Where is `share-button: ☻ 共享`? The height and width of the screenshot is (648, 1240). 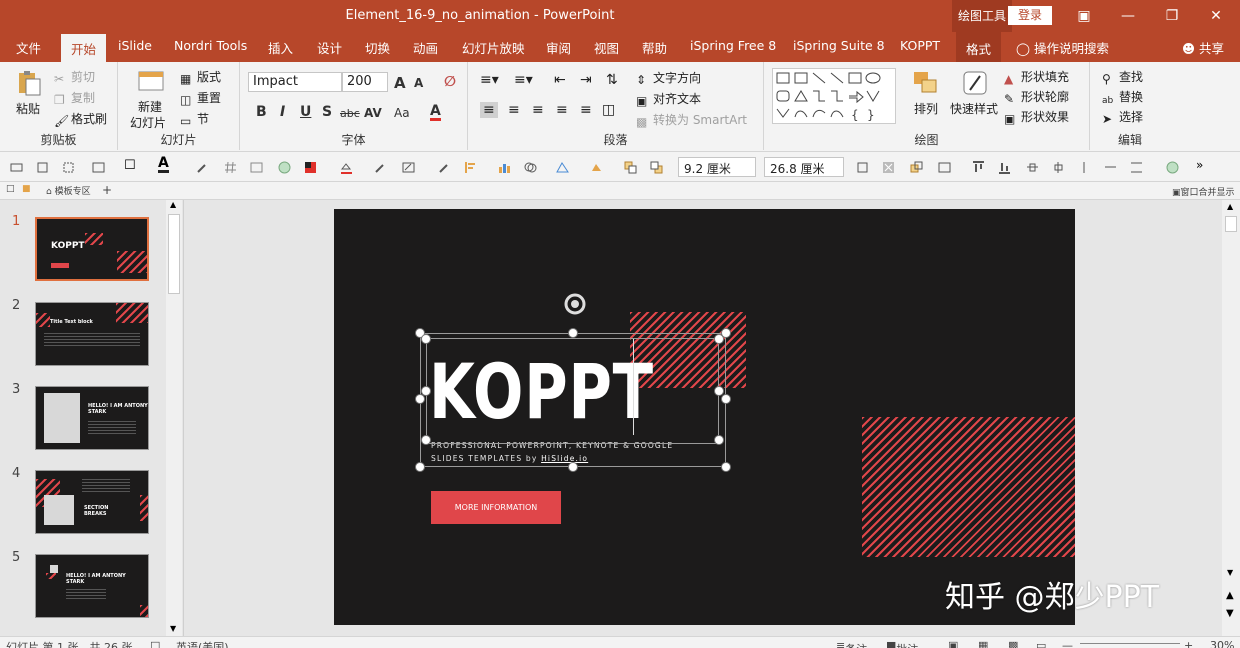
share-button: ☻ 共享 is located at coordinates (1203, 47).